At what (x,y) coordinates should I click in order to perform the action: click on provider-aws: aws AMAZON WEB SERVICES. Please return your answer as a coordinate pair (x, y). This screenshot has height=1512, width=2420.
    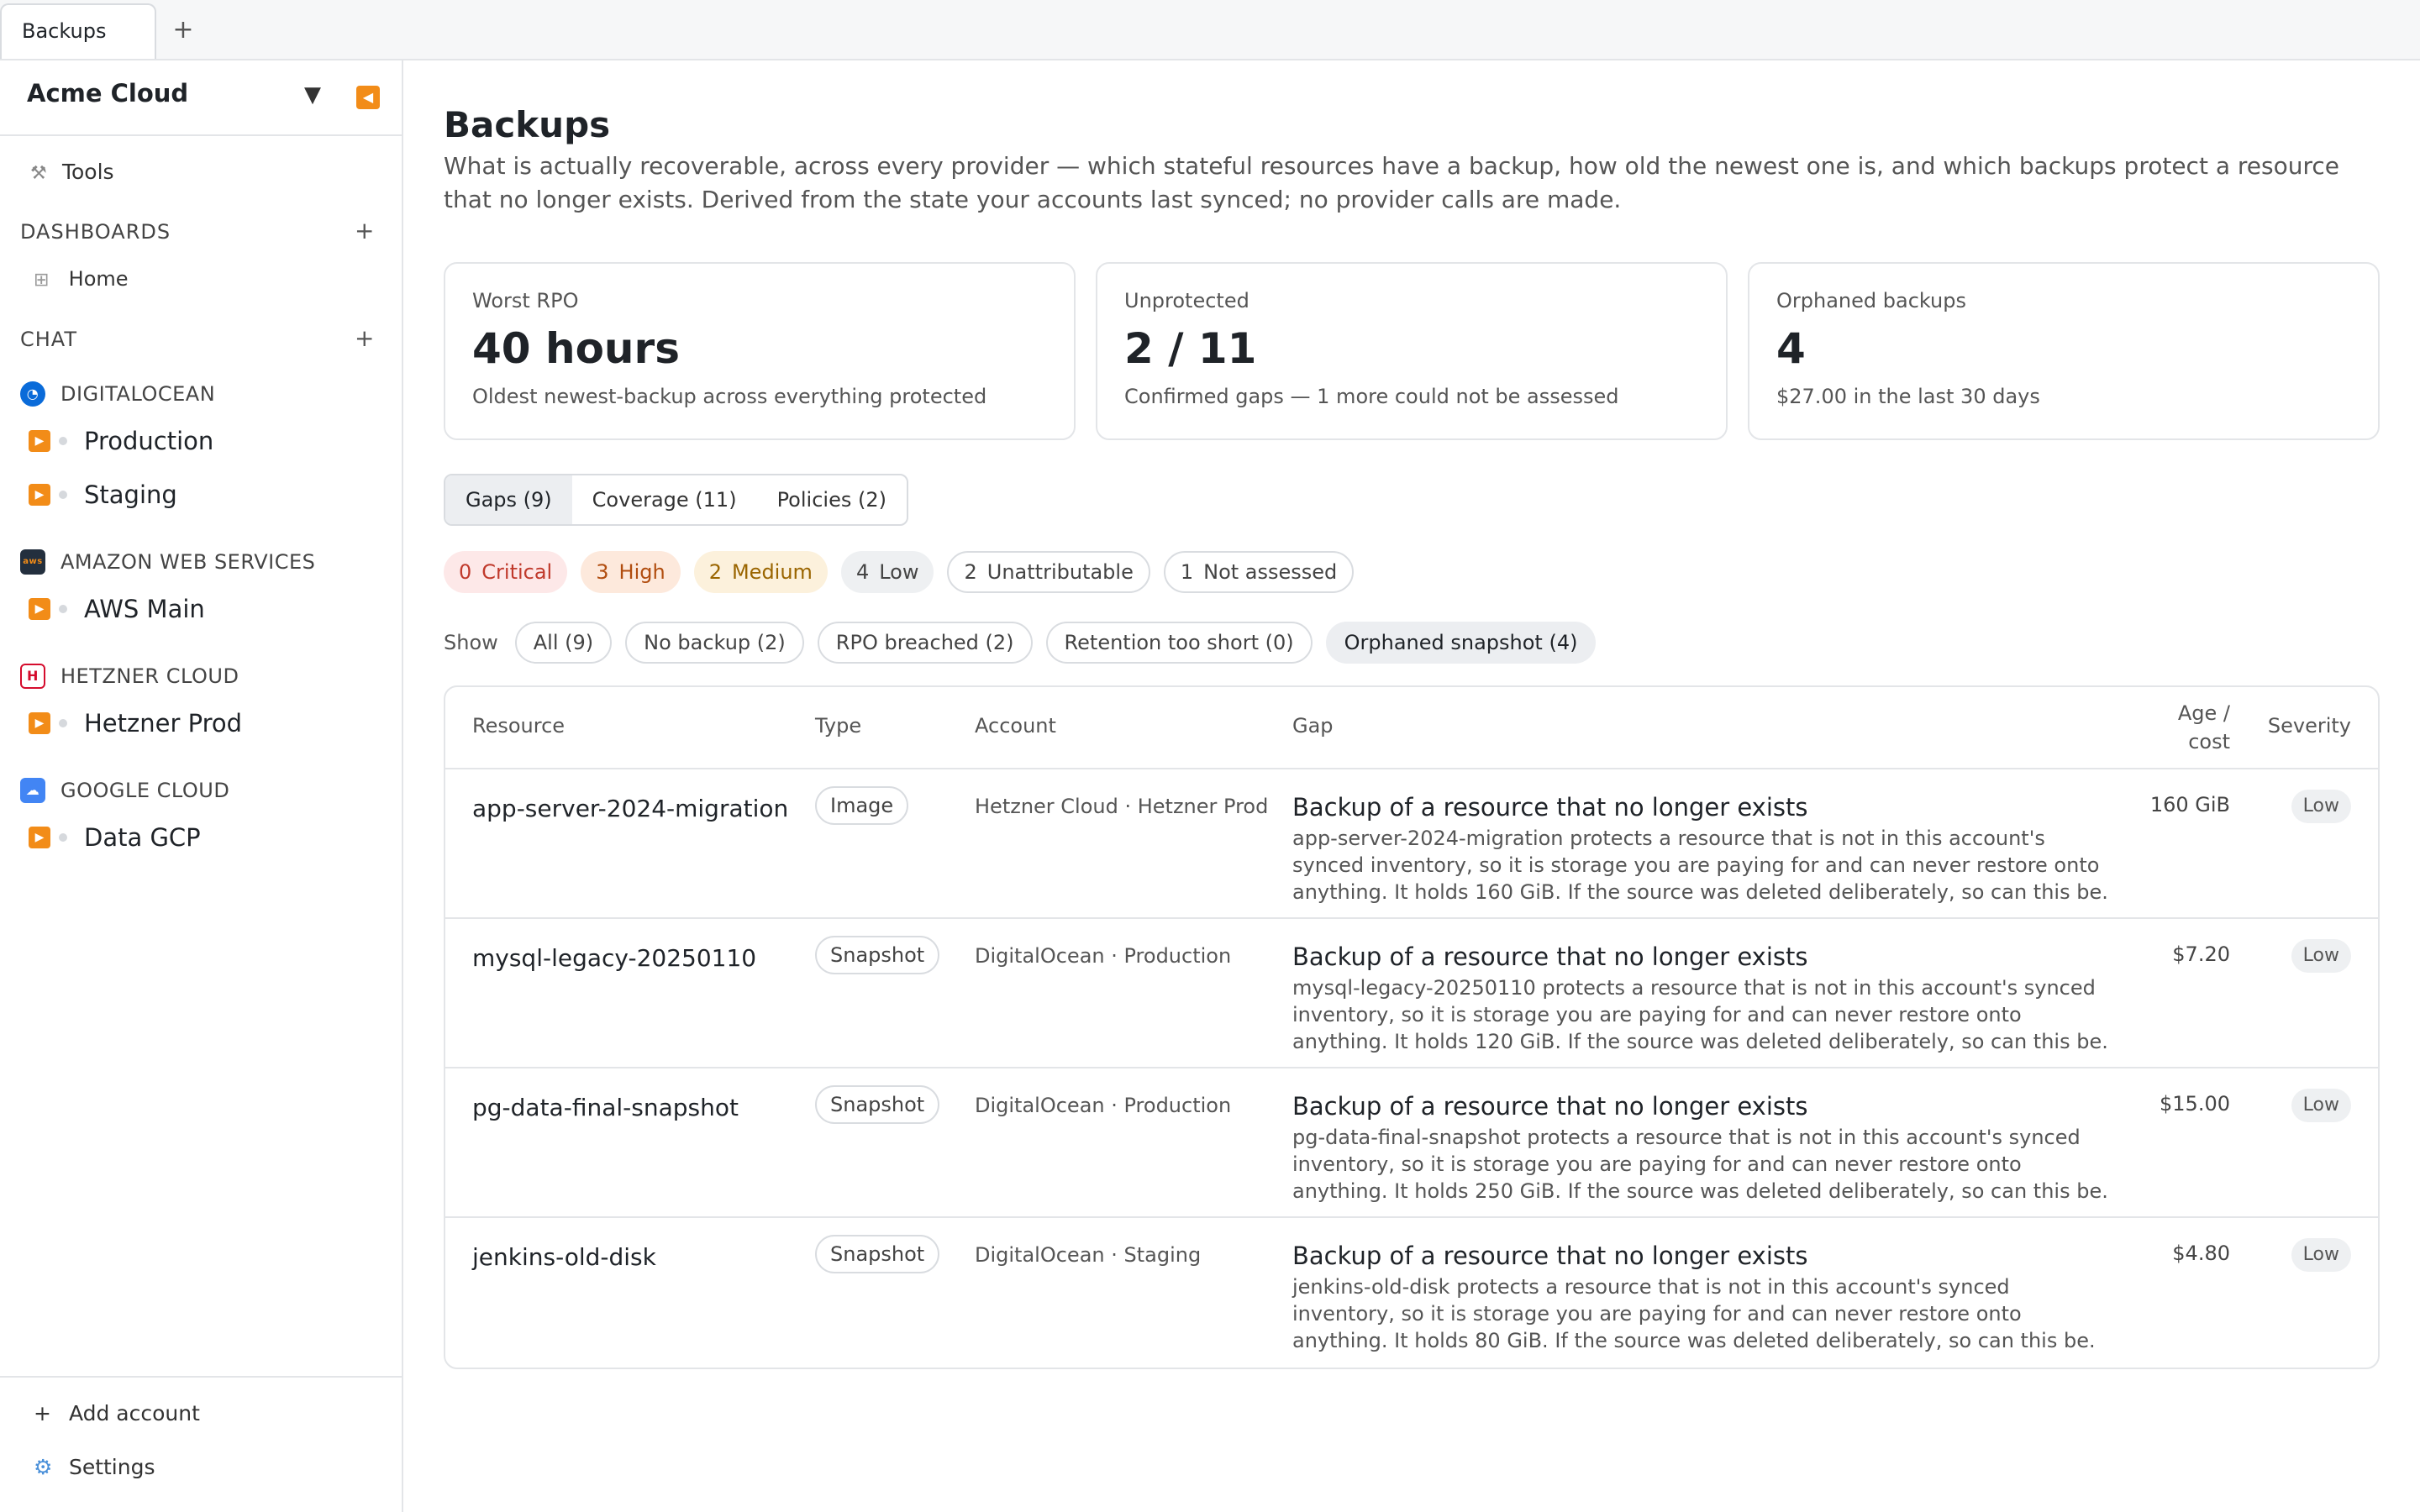
    Looking at the image, I should click on (167, 562).